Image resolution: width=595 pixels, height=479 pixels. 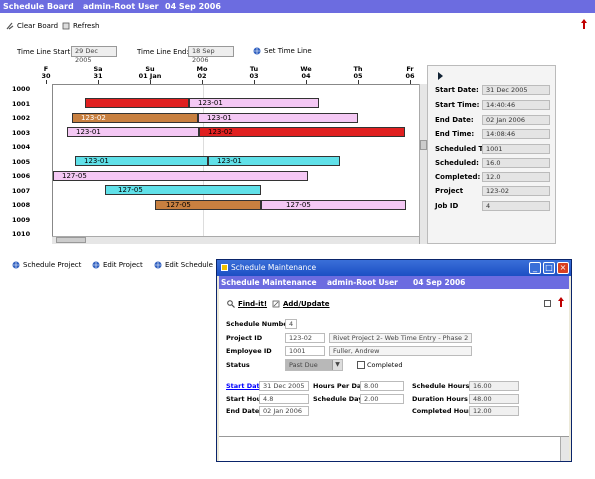 I want to click on status-select: Past Due ▼, so click(x=314, y=365).